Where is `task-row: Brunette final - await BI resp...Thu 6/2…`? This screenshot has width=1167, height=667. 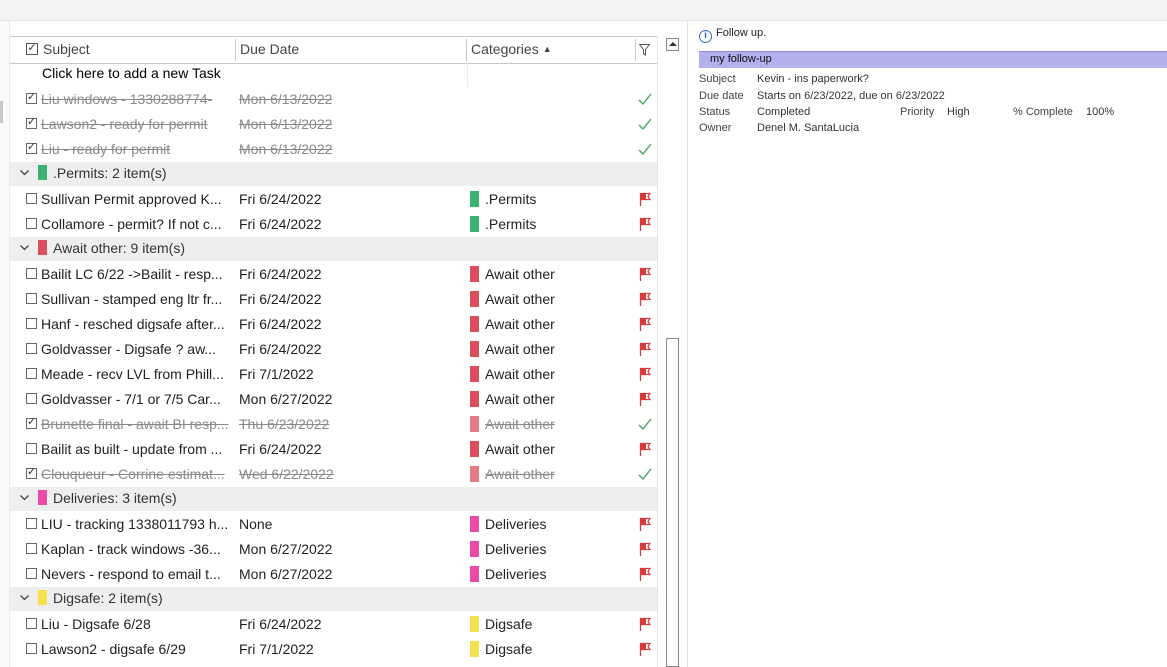 task-row: Brunette final - await BI resp...Thu 6/2… is located at coordinates (333, 424).